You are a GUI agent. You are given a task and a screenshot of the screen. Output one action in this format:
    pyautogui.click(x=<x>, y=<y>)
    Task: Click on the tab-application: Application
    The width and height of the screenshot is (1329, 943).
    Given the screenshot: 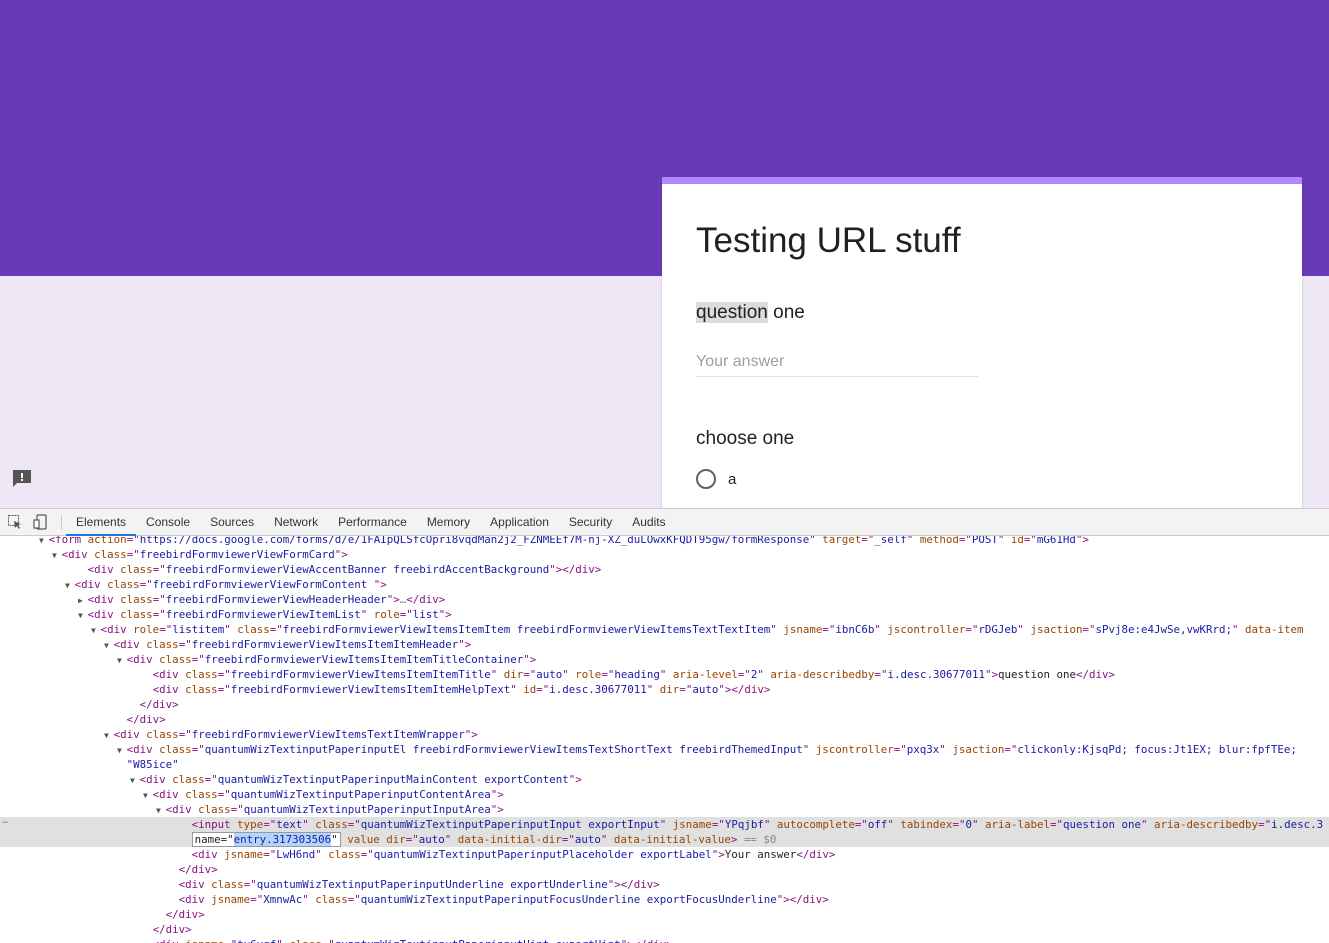 What is the action you would take?
    pyautogui.click(x=519, y=522)
    